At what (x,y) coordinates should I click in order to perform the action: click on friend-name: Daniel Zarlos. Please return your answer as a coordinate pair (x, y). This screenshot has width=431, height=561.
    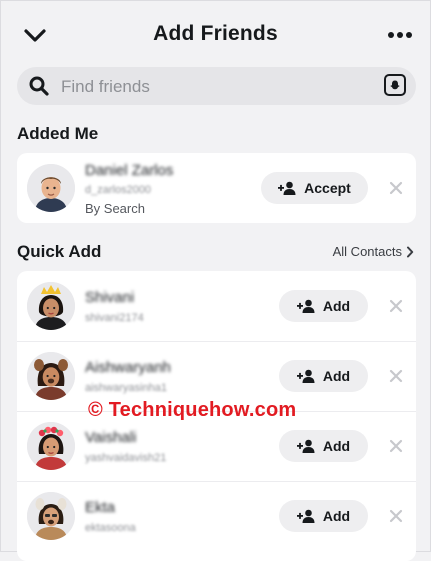
    Looking at the image, I should click on (129, 170).